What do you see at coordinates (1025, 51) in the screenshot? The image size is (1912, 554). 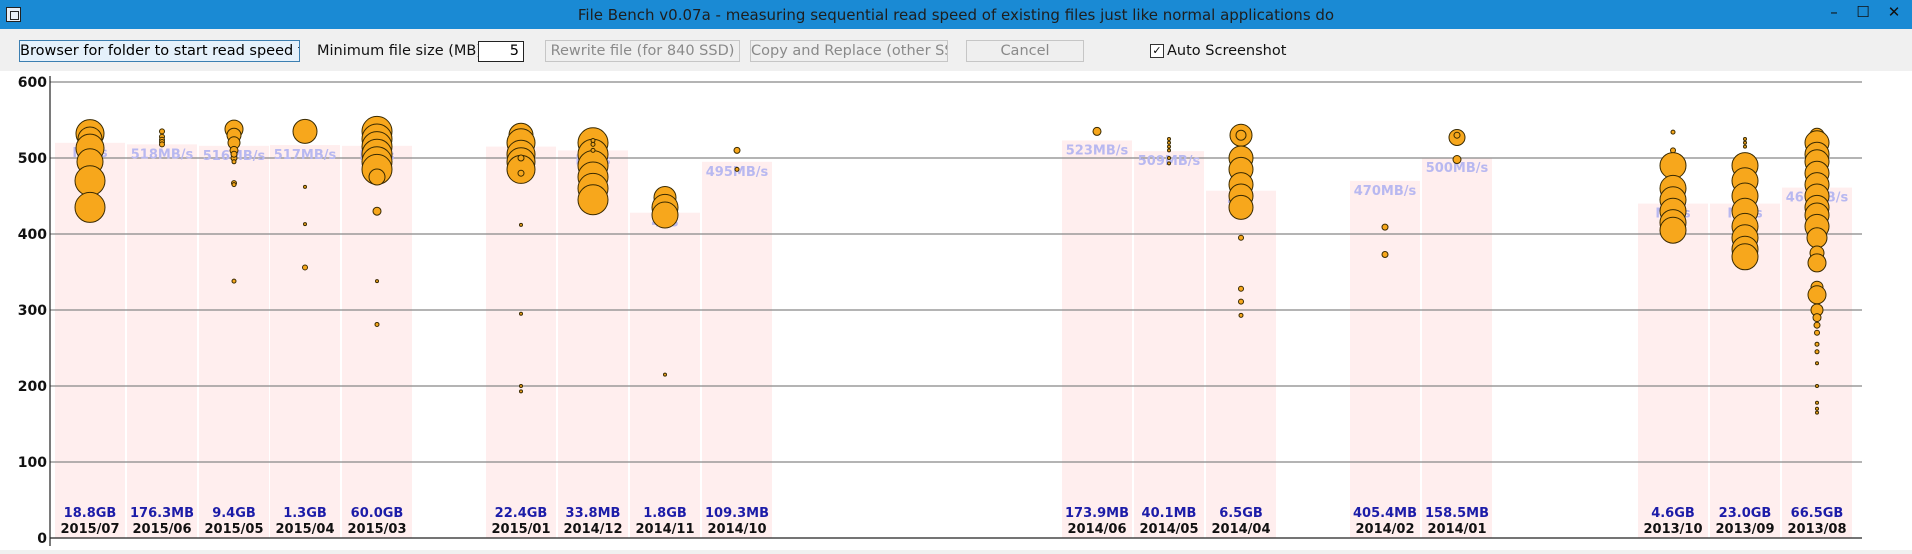 I see `cancel-button: Cancel` at bounding box center [1025, 51].